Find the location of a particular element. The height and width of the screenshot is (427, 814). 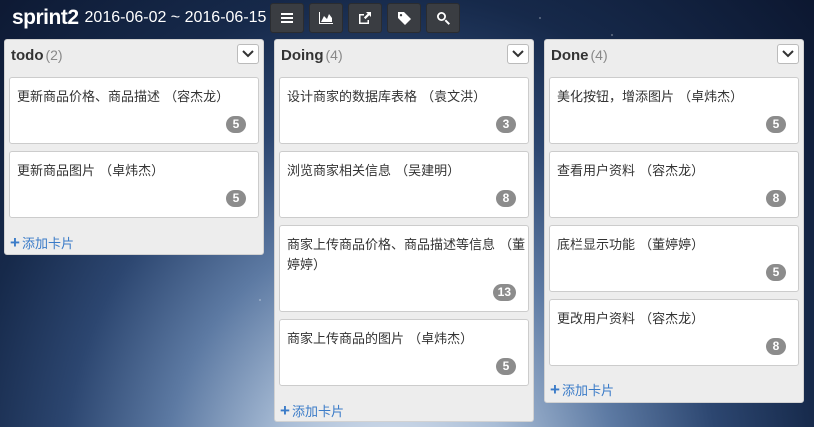

task-card: 更新商品图片 （卓炜杰） 5 is located at coordinates (134, 184).